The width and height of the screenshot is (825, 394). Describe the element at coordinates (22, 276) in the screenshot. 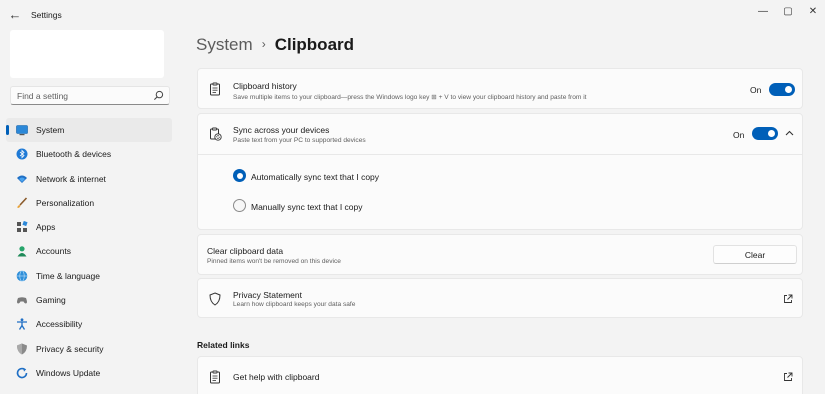

I see `time-language-icon` at that location.